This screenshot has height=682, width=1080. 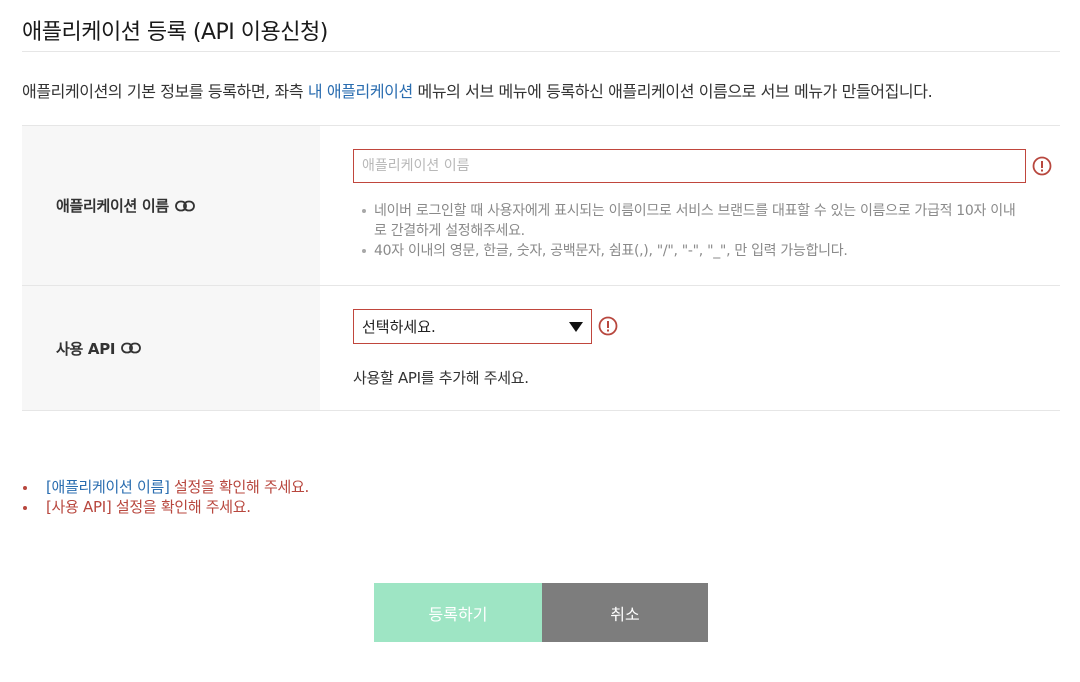 I want to click on error-item: [사용 API] 설정을 확인해 주세요., so click(x=165, y=507).